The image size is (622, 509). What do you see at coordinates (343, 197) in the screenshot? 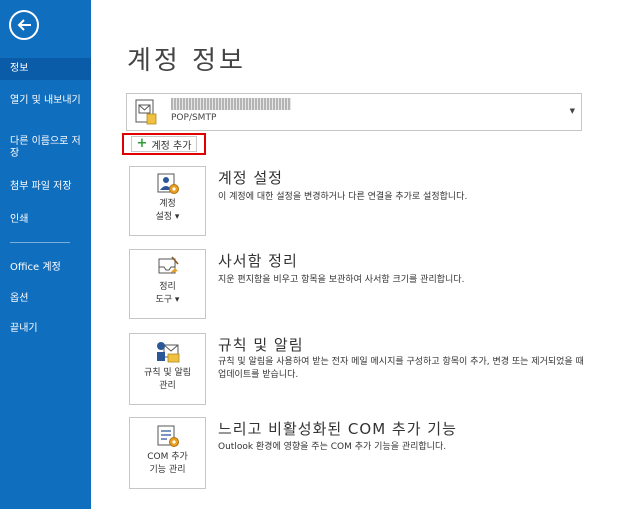
I see `account-settings-description: 이 계정에 대한 설정을 변경하거나 다른 연결을 추가로 설정합니다.` at bounding box center [343, 197].